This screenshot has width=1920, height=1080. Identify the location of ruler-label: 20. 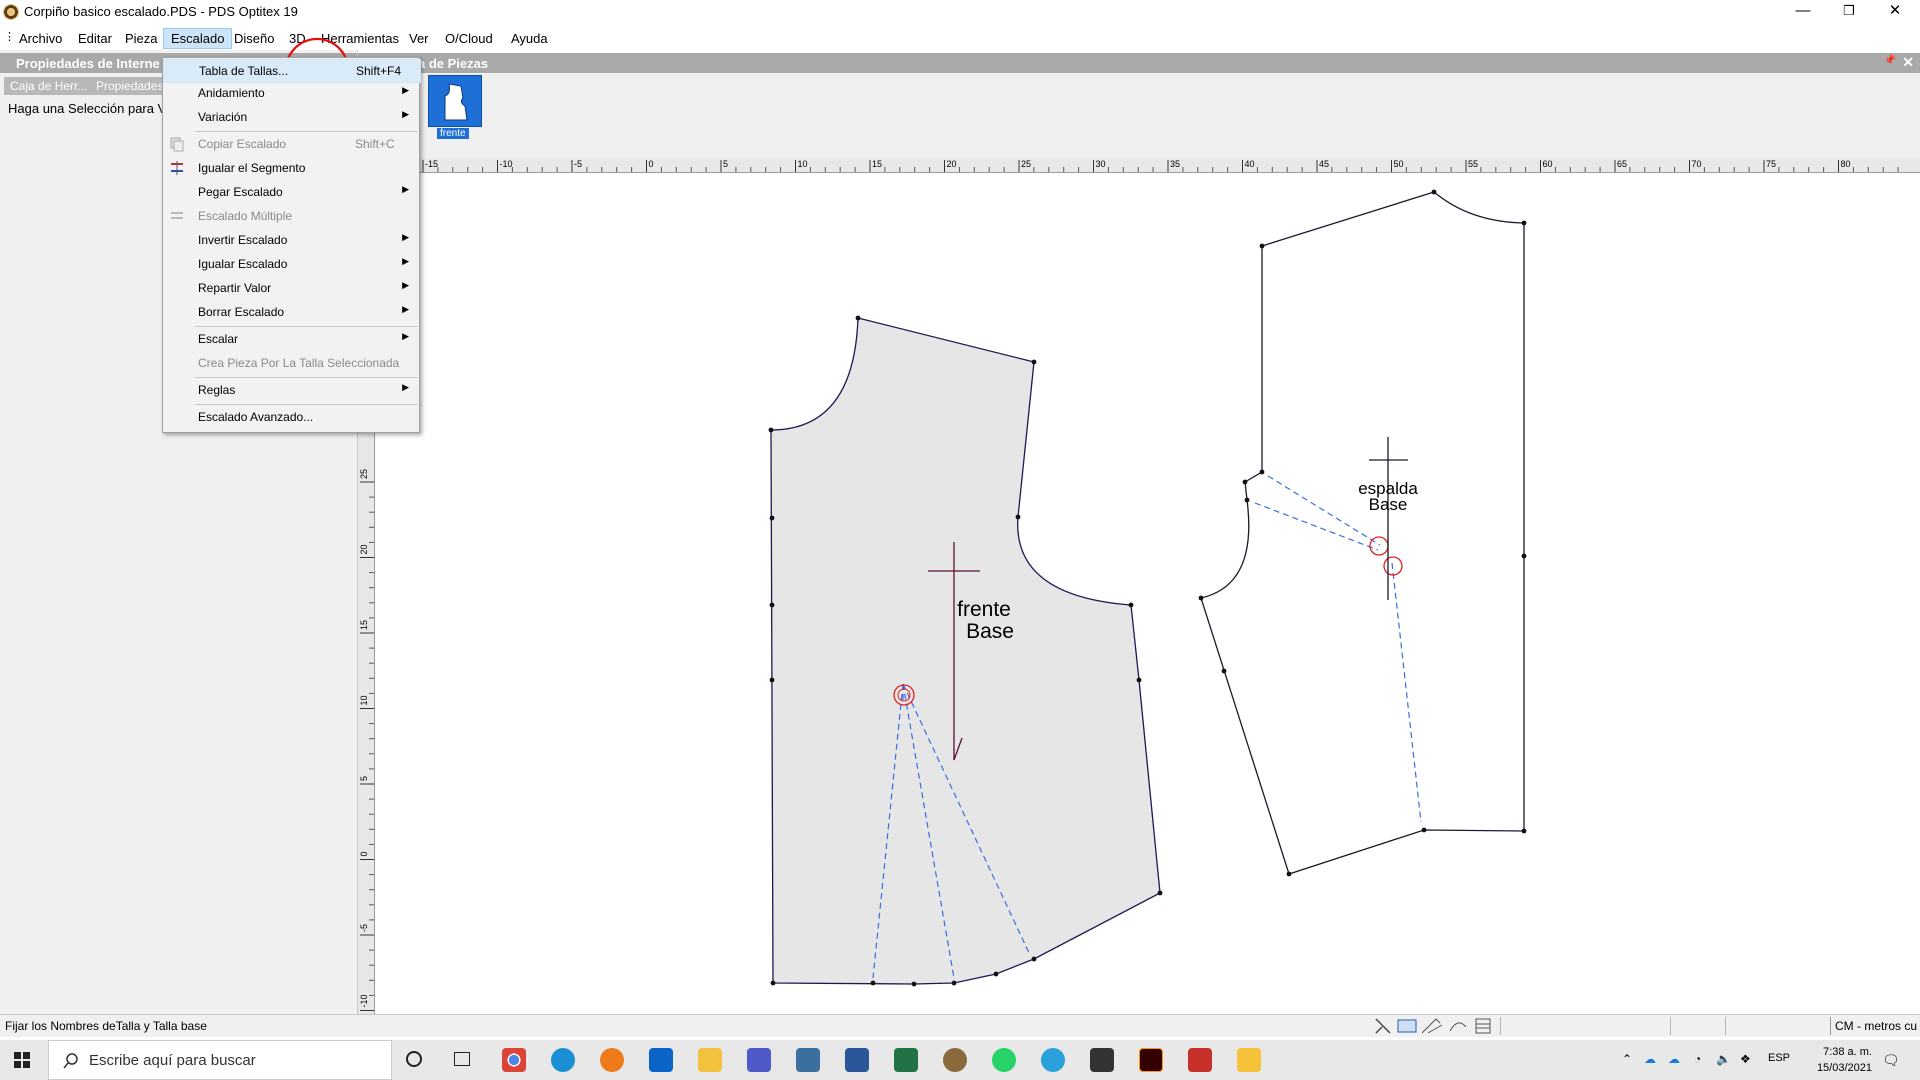
(364, 549).